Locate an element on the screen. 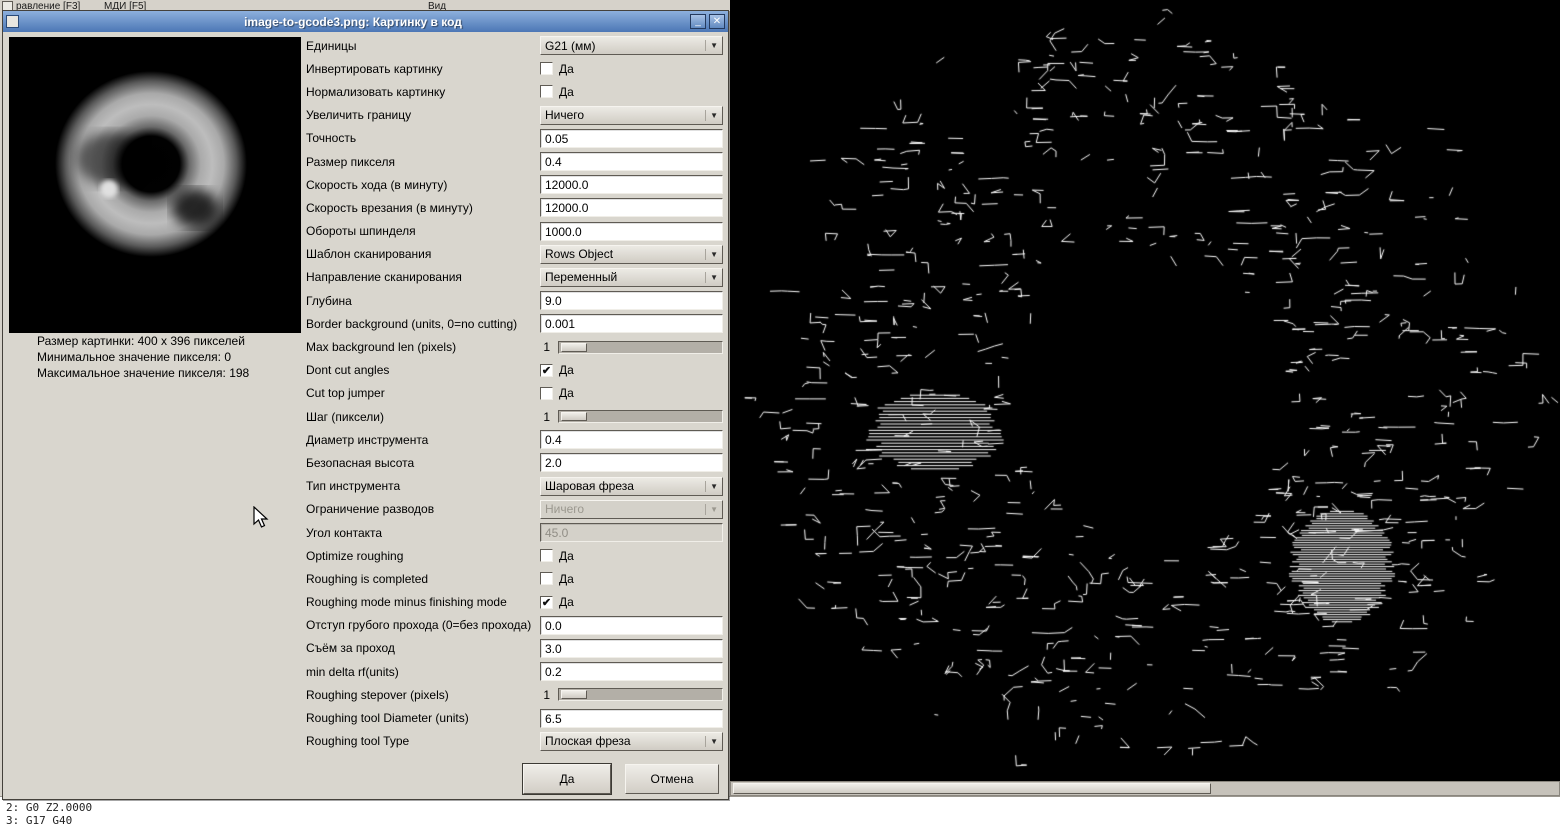 Image resolution: width=1560 pixels, height=825 pixels. optimize-roughing-control: Да is located at coordinates (631, 556).